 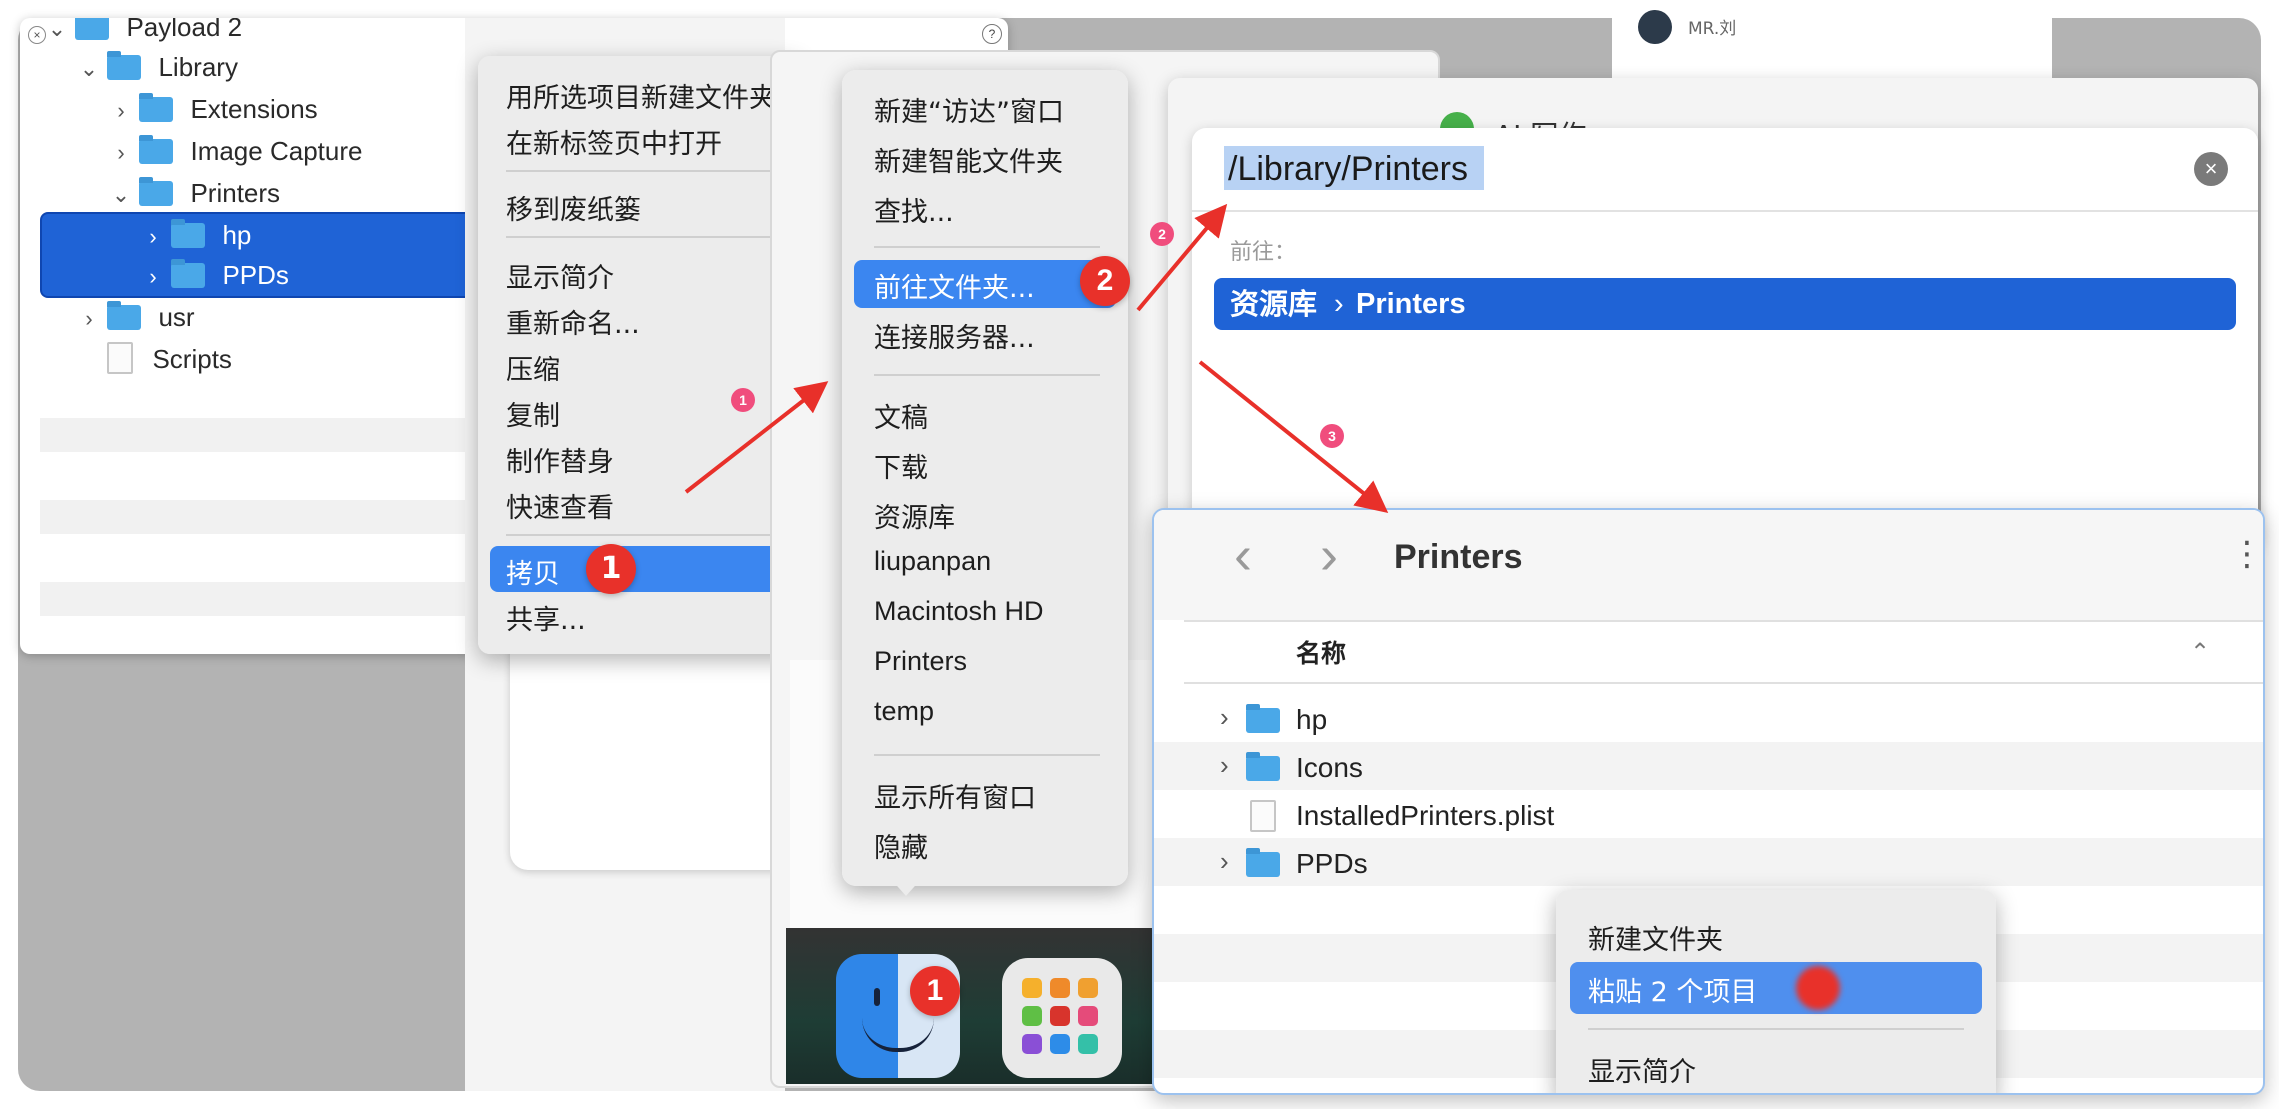 I want to click on step-marker-1: 1, so click(x=743, y=400).